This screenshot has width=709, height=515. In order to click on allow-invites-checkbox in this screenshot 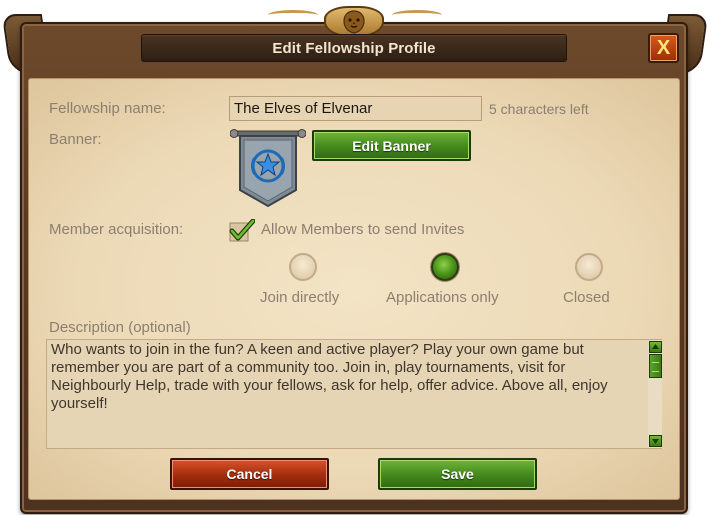, I will do `click(242, 230)`.